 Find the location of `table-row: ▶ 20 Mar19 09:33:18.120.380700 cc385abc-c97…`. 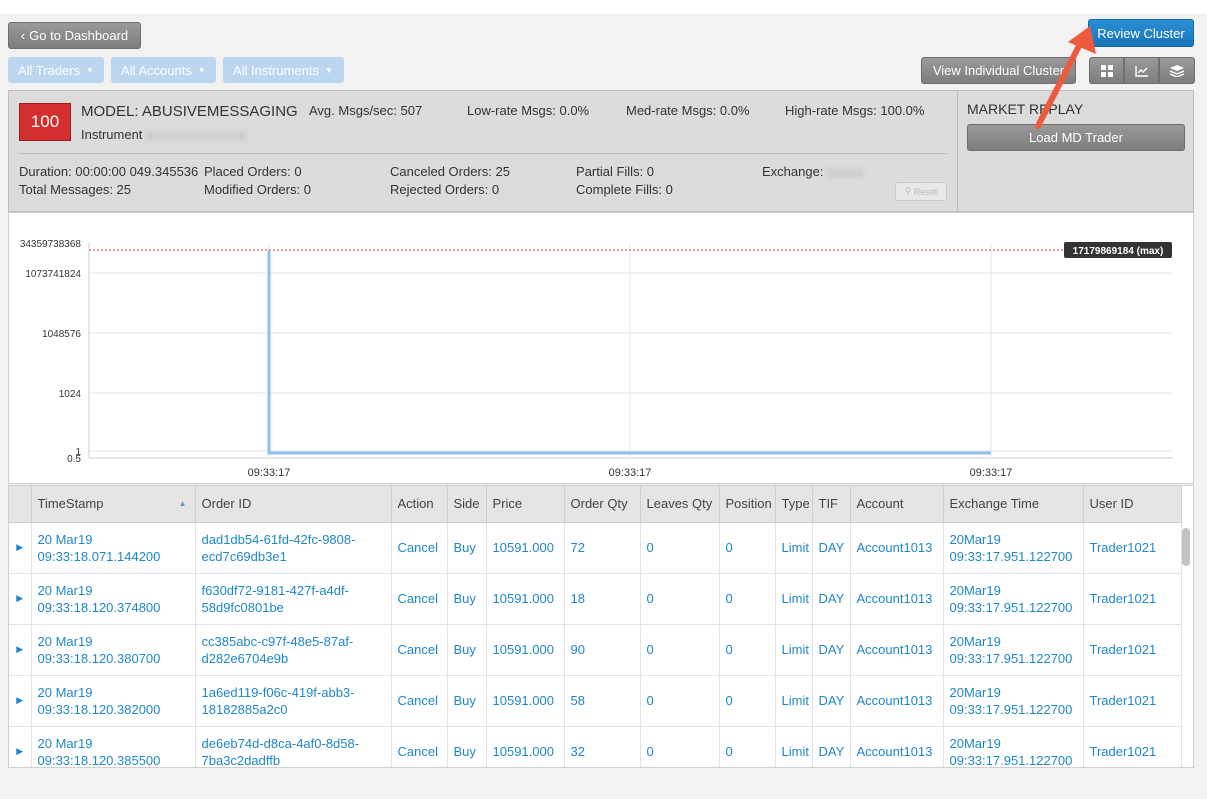

table-row: ▶ 20 Mar19 09:33:18.120.380700 cc385abc-c97… is located at coordinates (595, 650).